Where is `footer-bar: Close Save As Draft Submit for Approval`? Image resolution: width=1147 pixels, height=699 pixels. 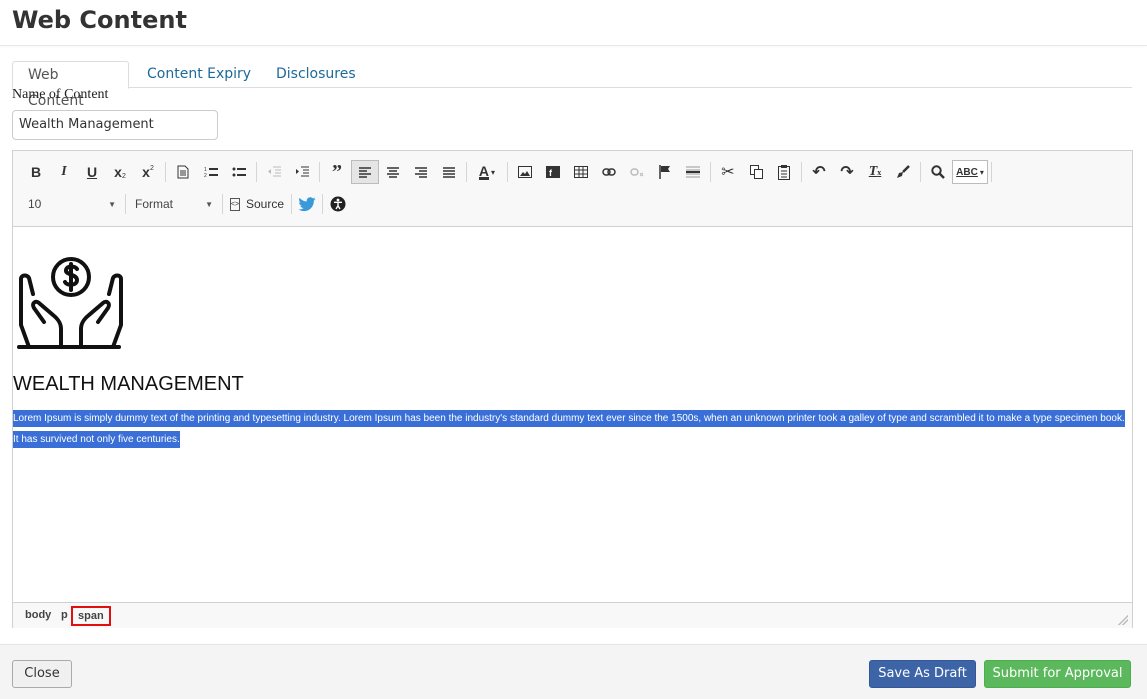
footer-bar: Close Save As Draft Submit for Approval is located at coordinates (573, 671).